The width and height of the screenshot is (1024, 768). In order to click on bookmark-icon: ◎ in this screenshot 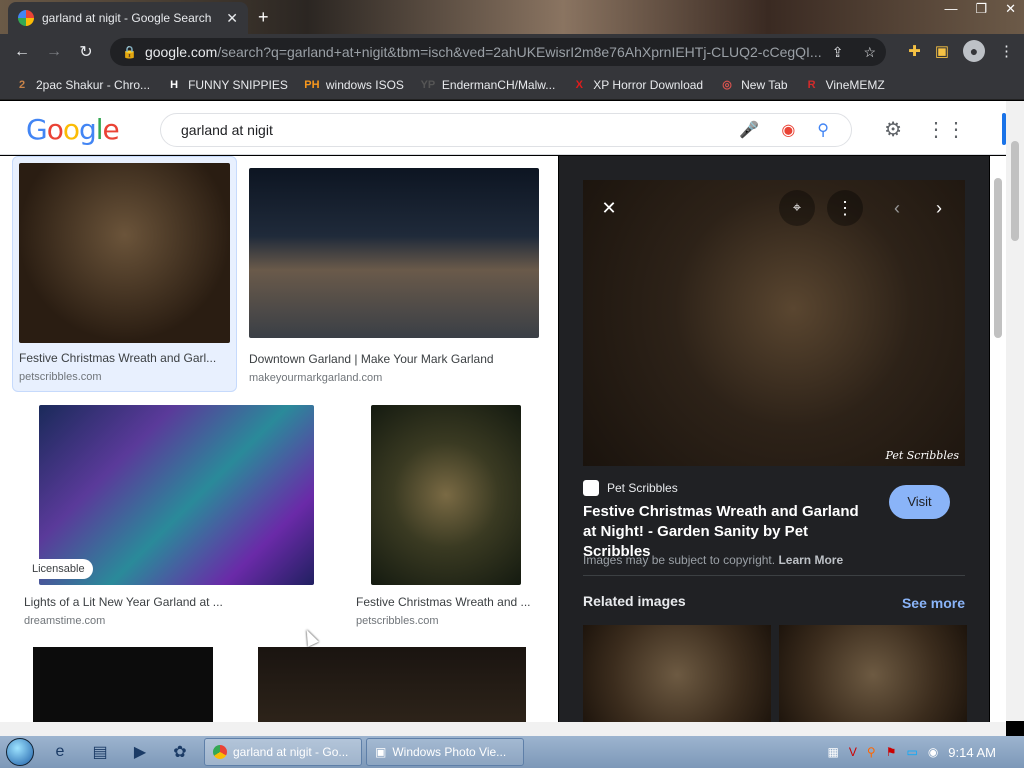, I will do `click(727, 84)`.